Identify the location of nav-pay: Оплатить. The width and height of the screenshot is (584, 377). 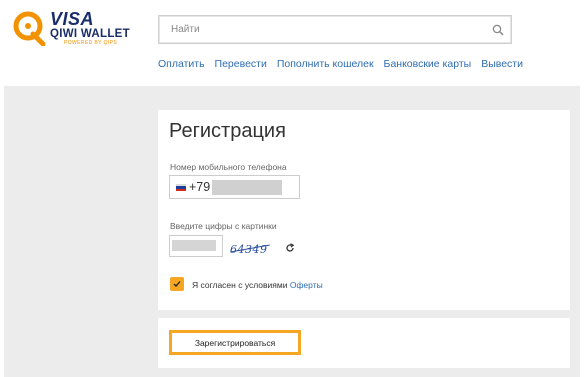
(181, 64).